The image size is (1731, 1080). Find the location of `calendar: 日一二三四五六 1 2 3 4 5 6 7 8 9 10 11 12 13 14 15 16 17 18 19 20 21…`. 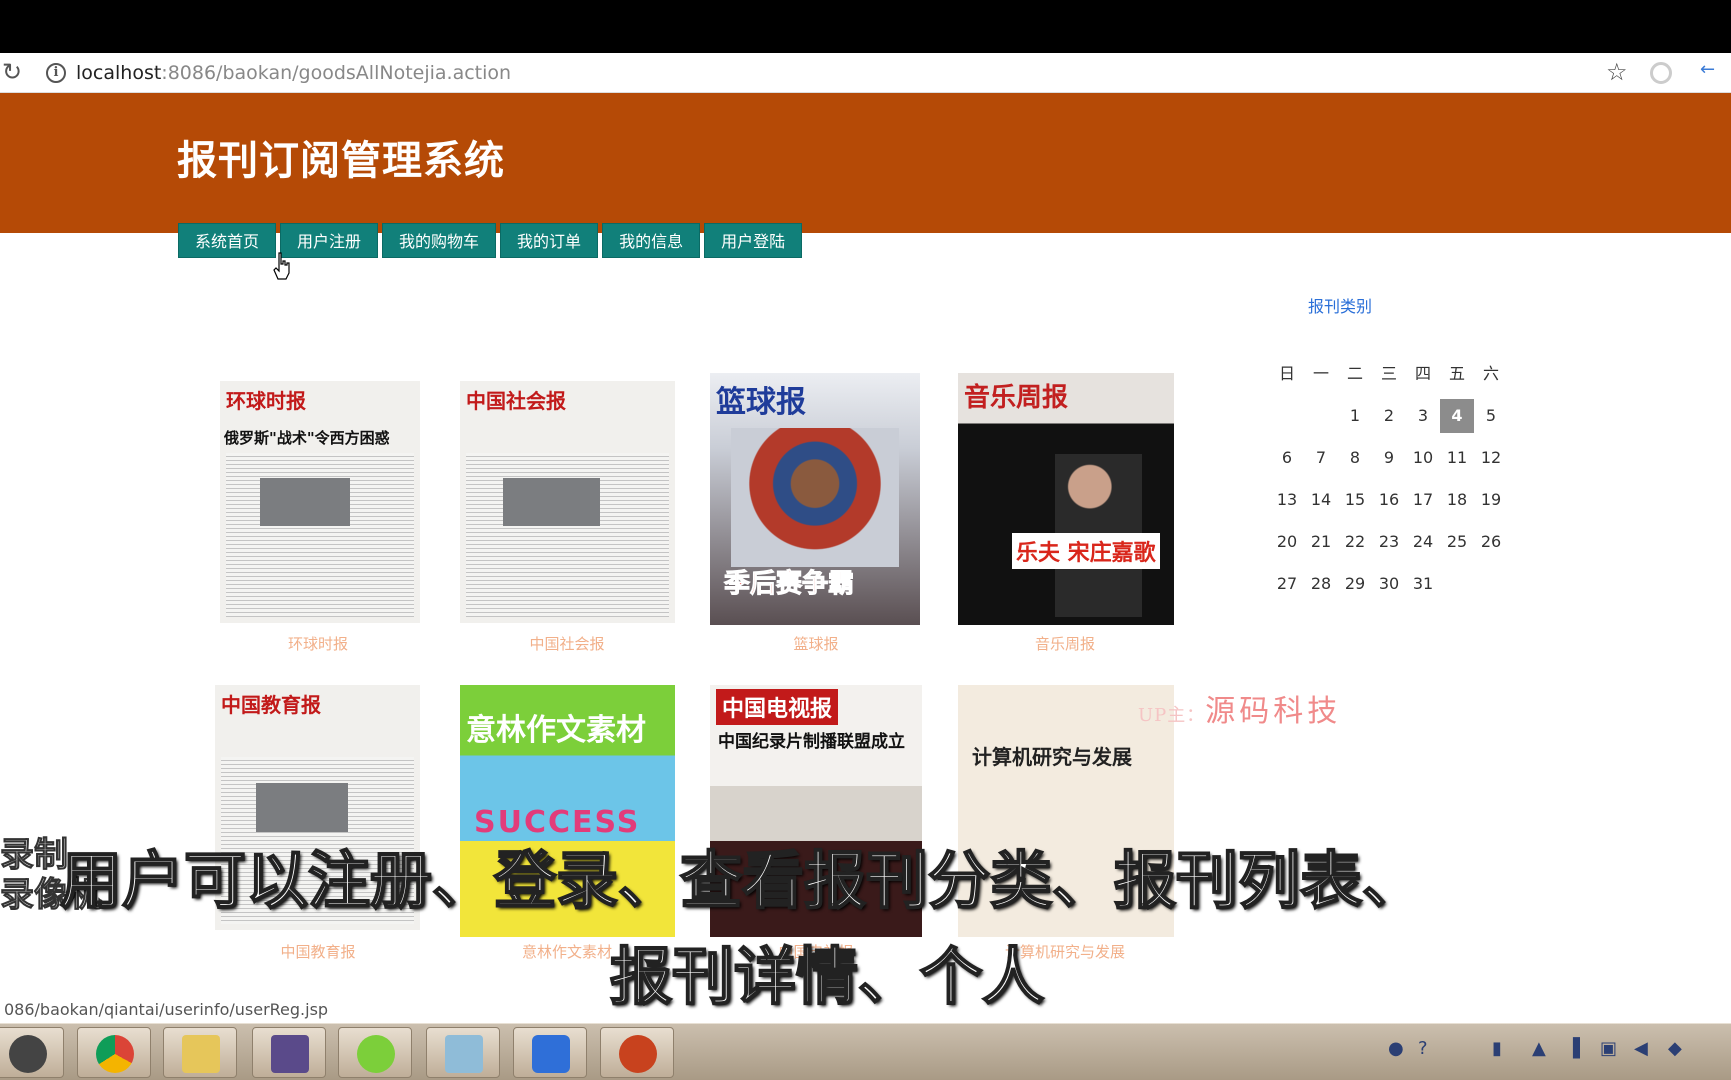

calendar: 日一二三四五六 1 2 3 4 5 6 7 8 9 10 11 12 13 14 15 16 17 18 19 20 21… is located at coordinates (1390, 479).